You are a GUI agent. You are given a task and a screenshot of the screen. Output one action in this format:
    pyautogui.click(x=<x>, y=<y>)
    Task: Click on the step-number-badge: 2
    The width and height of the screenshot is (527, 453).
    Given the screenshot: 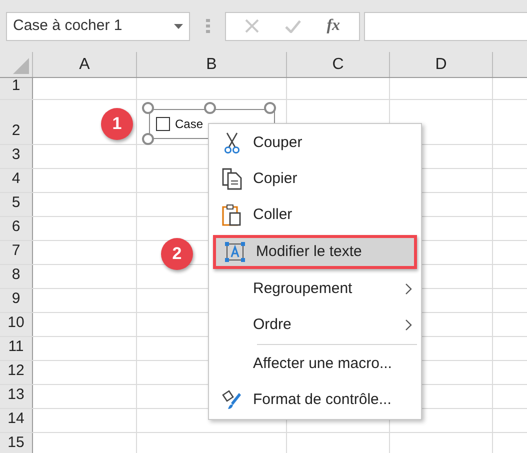 What is the action you would take?
    pyautogui.click(x=177, y=254)
    